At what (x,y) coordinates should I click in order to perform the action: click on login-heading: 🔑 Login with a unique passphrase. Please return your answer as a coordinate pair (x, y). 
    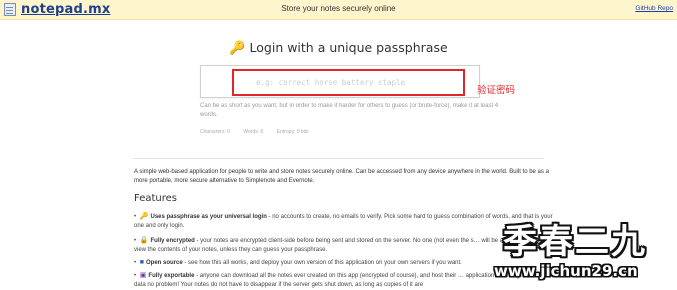
    Looking at the image, I should click on (338, 48).